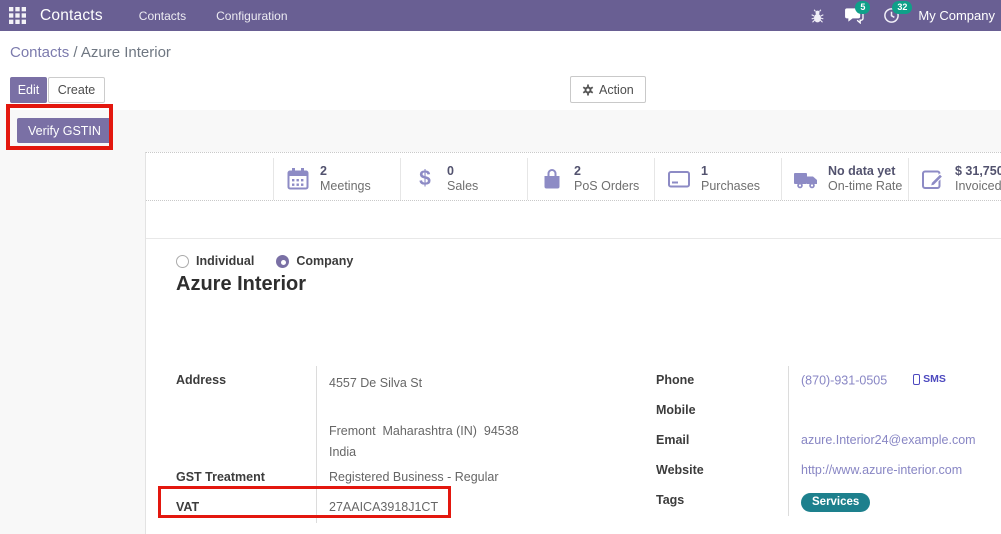 This screenshot has width=1001, height=534. I want to click on address-country: India, so click(343, 452).